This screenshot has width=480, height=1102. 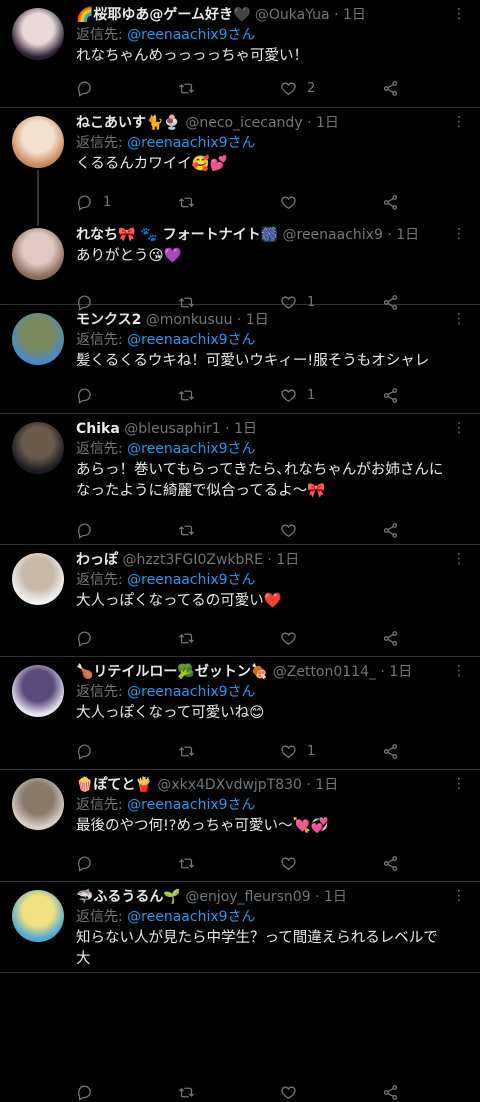 I want to click on like-button: 2, so click(x=310, y=88).